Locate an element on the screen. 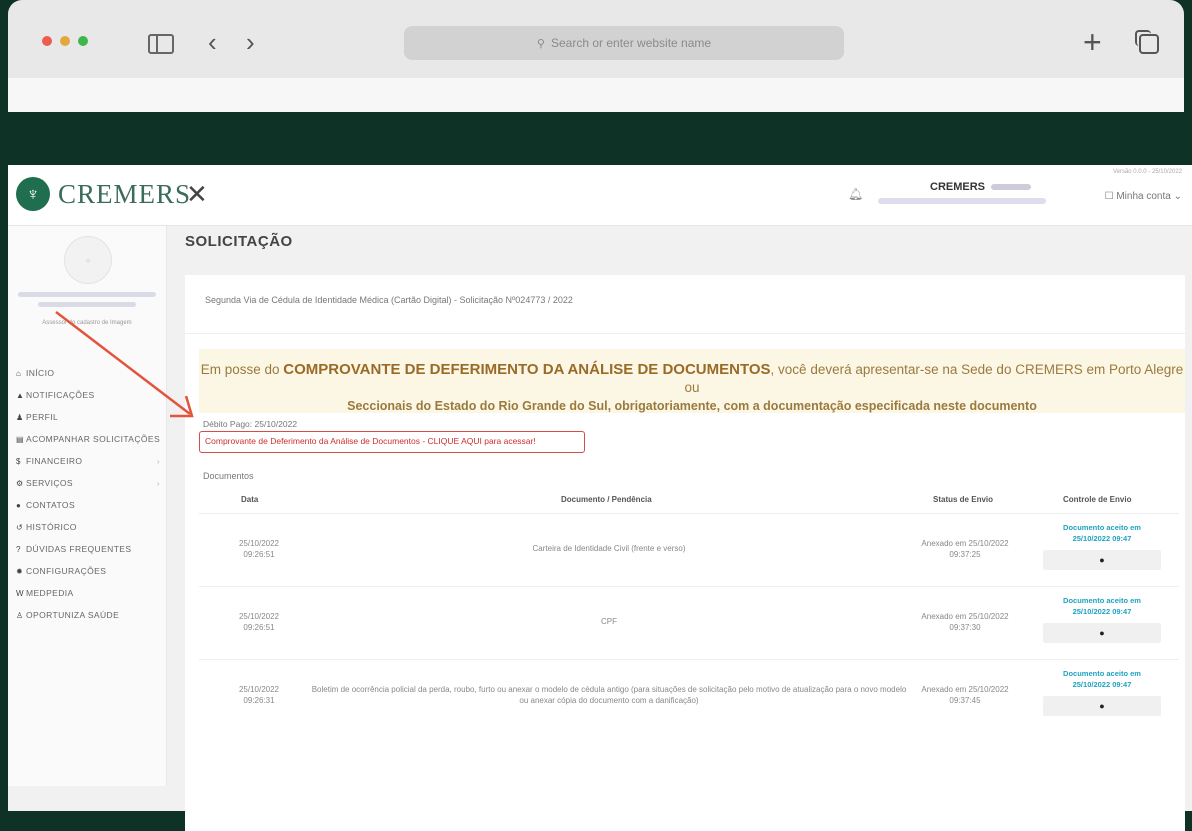  sidebar-item-medpedia: W MEDPEDIA is located at coordinates (89, 594).